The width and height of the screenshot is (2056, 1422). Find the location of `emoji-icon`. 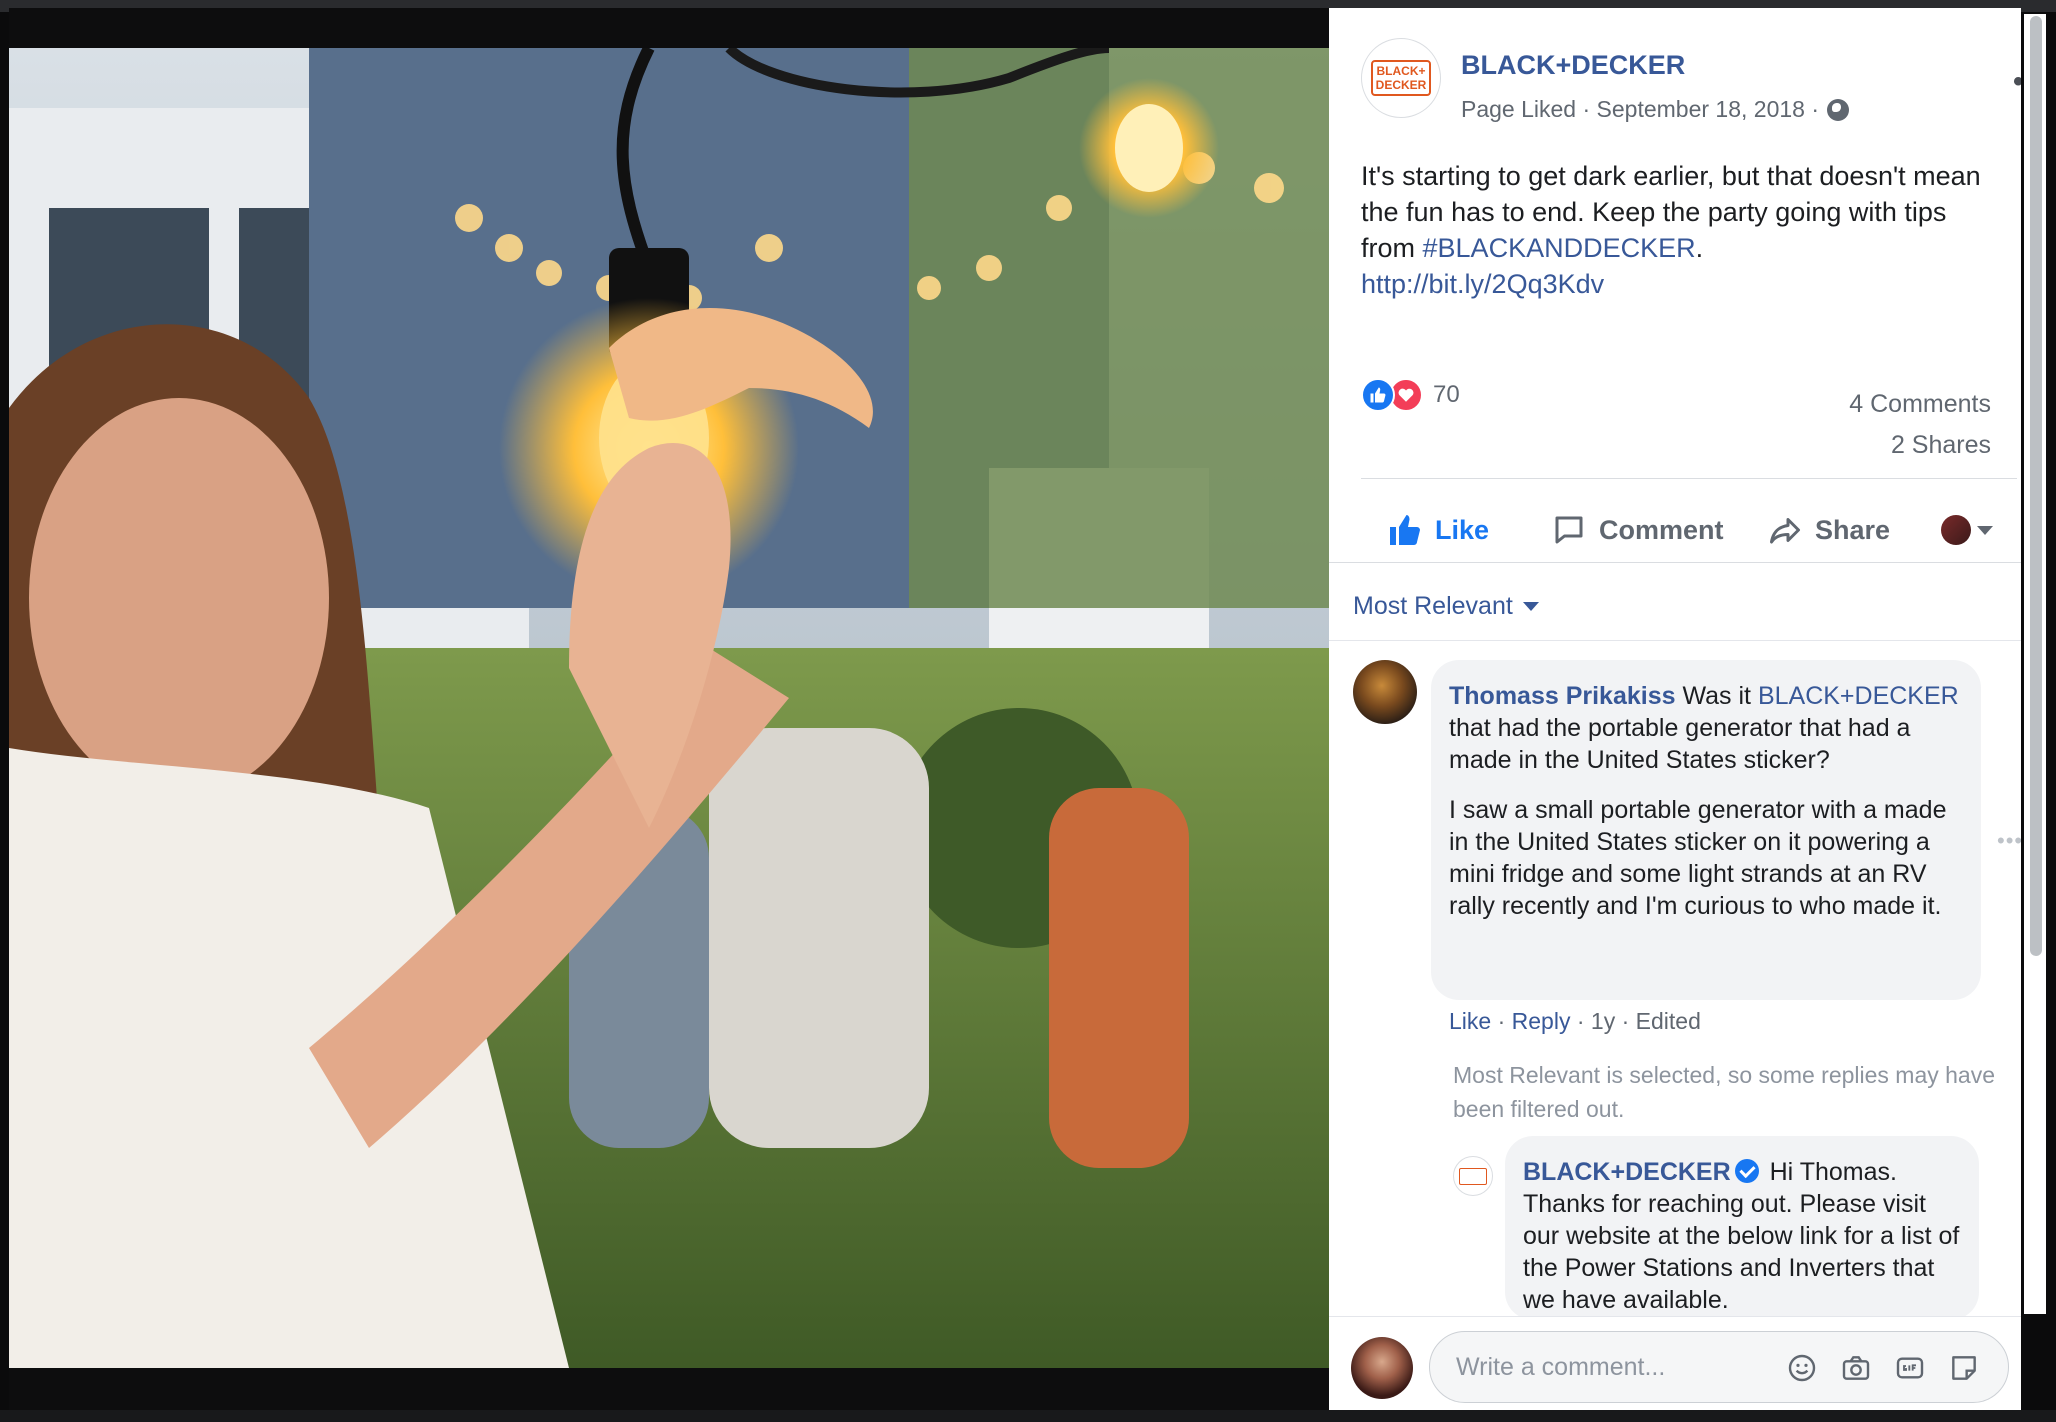

emoji-icon is located at coordinates (1802, 1368).